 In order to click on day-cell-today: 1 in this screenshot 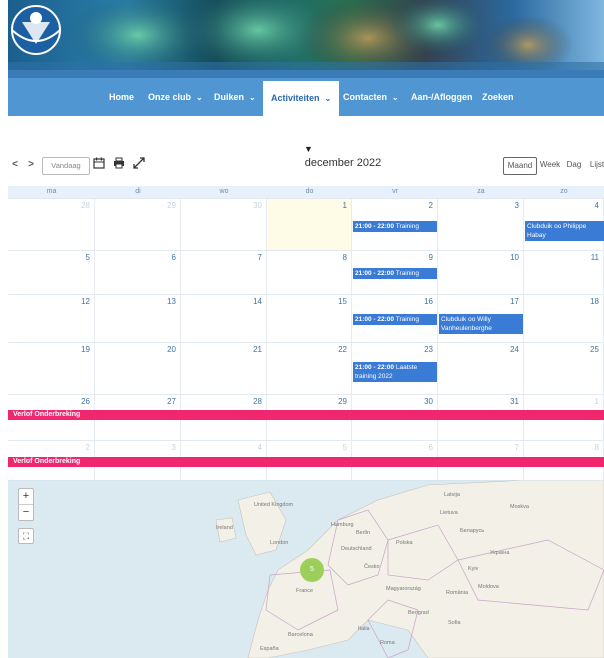, I will do `click(309, 225)`.